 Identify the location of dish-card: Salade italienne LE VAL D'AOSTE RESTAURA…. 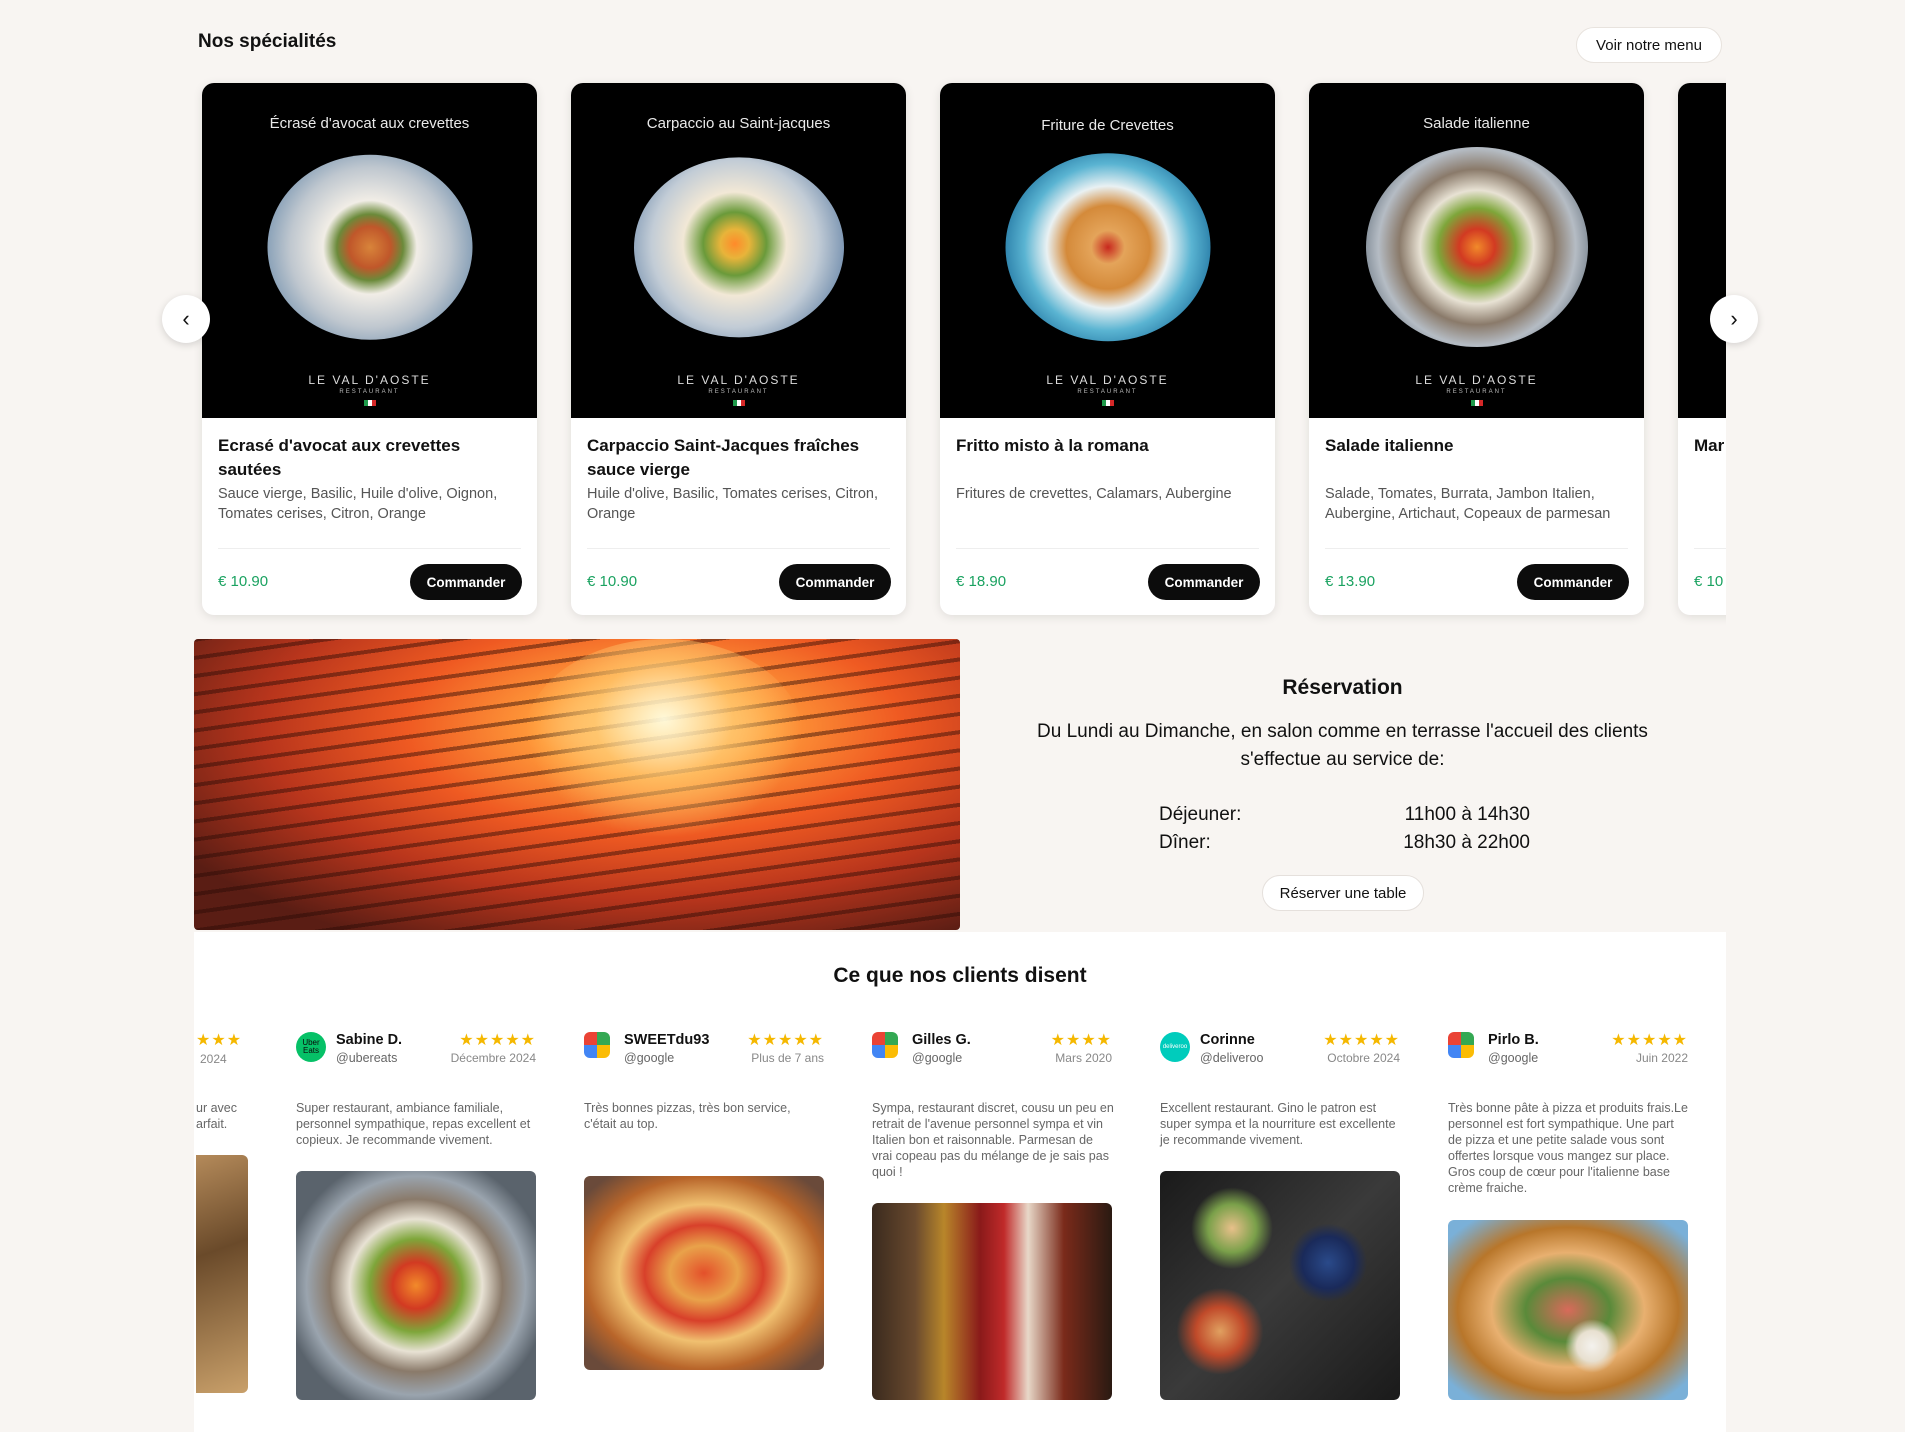
(1476, 349).